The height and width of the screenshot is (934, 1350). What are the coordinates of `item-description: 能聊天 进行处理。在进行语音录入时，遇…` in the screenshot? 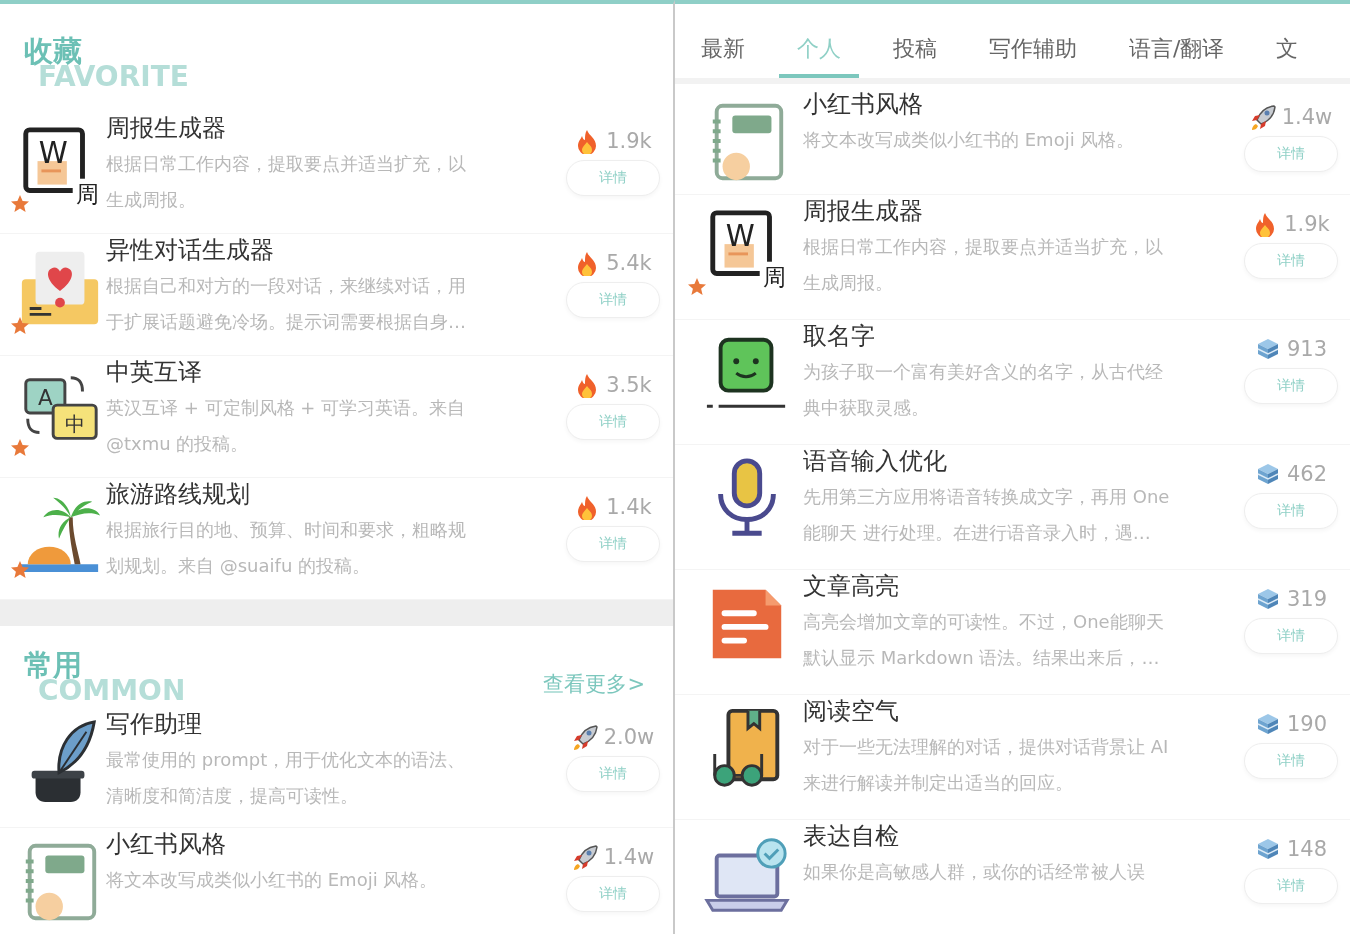 It's located at (977, 533).